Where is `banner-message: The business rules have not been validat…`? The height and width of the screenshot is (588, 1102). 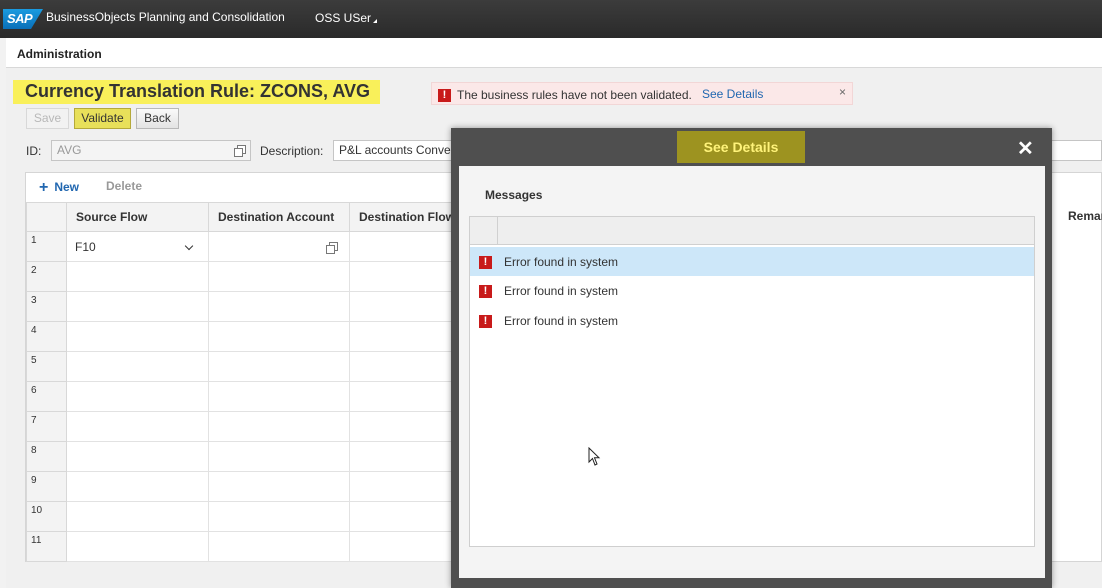
banner-message: The business rules have not been validat… is located at coordinates (574, 95).